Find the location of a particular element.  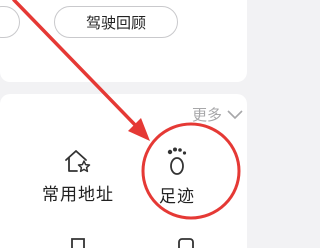

more-link: 更多 is located at coordinates (217, 114).